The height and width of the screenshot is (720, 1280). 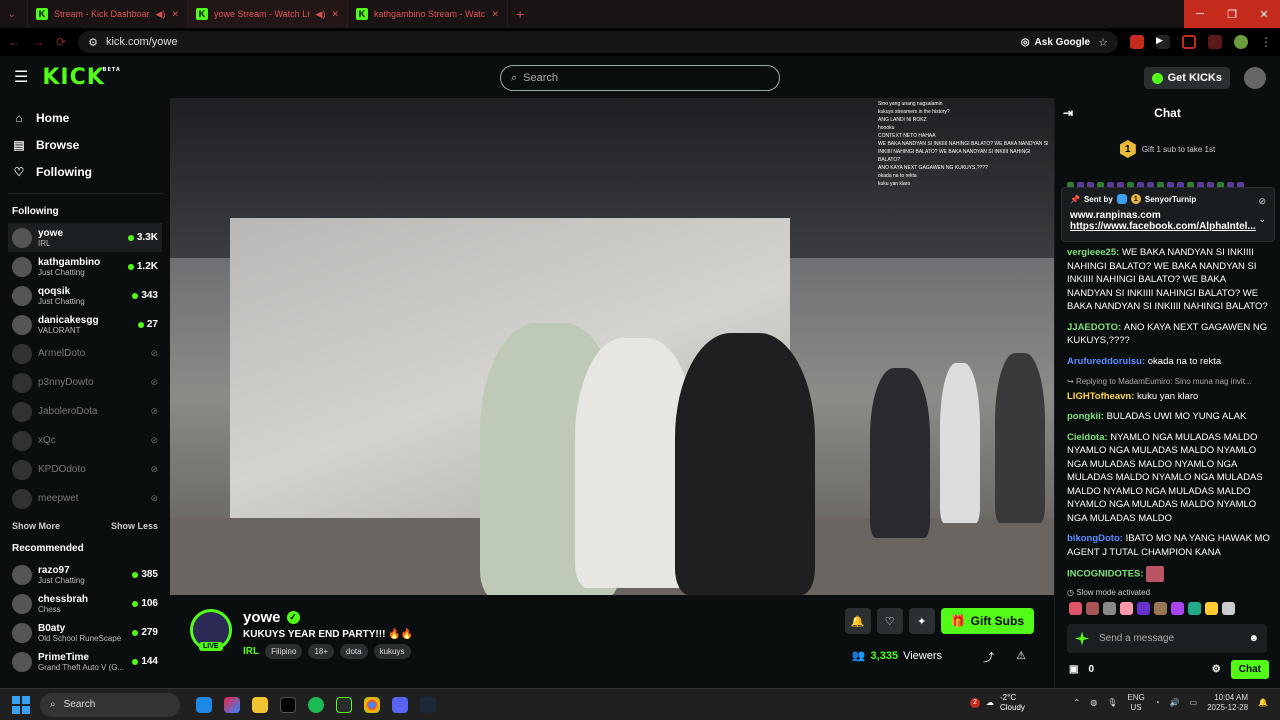 I want to click on sidebar-channel-kathgambino: kathgambino Just Chatting 1.2K, so click(x=85, y=266).